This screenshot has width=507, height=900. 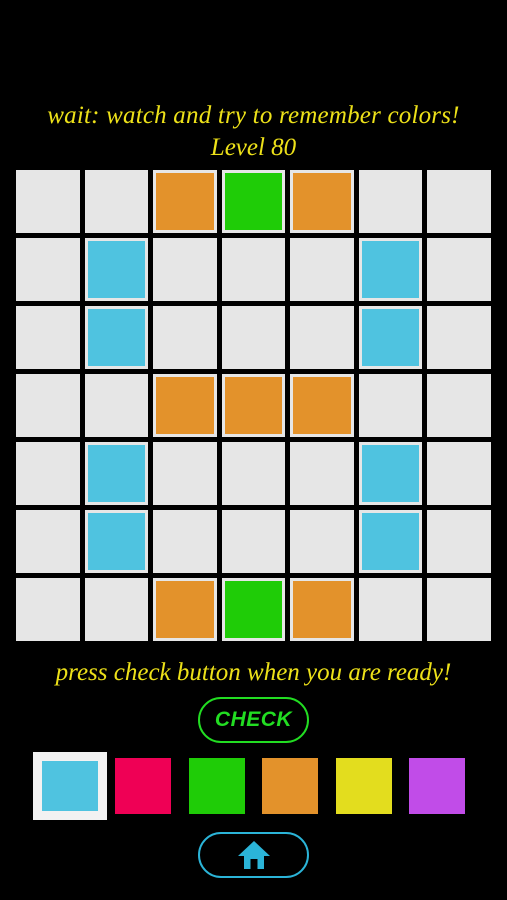 I want to click on palette-swatch-orange, so click(x=291, y=786).